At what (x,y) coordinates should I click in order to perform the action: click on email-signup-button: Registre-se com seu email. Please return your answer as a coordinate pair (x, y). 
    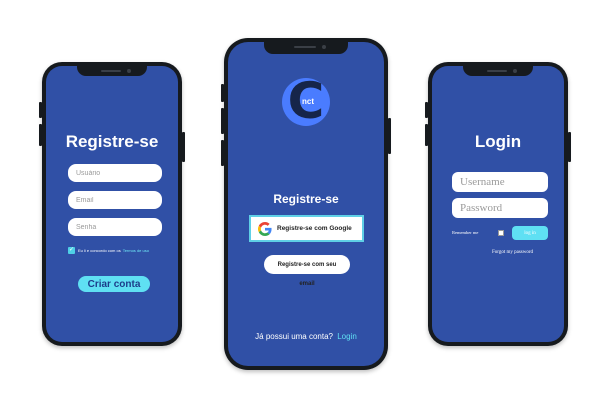
    Looking at the image, I should click on (307, 271).